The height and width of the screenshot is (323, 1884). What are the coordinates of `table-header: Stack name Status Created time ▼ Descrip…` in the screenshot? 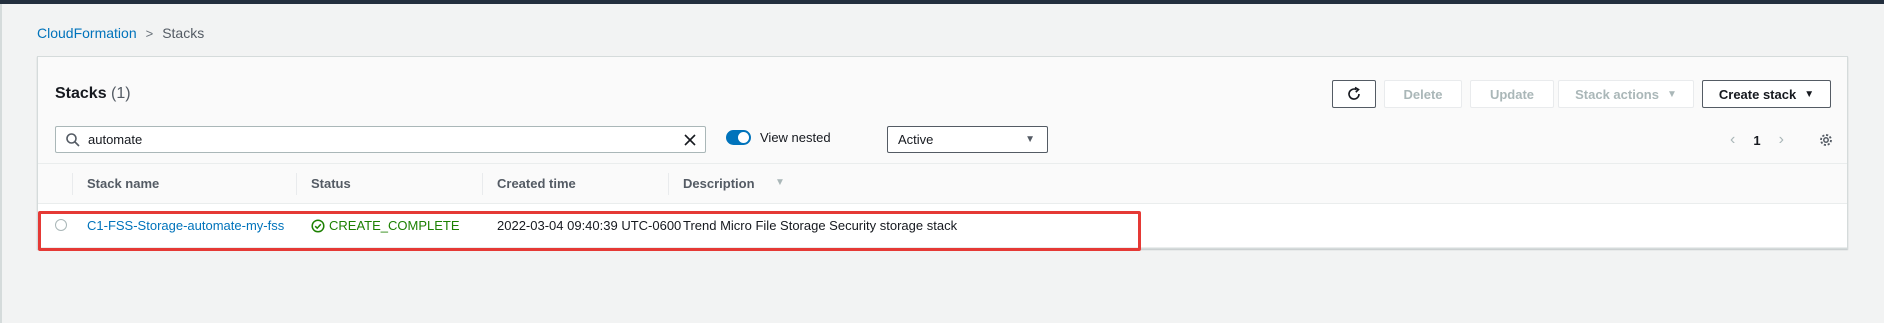 It's located at (942, 183).